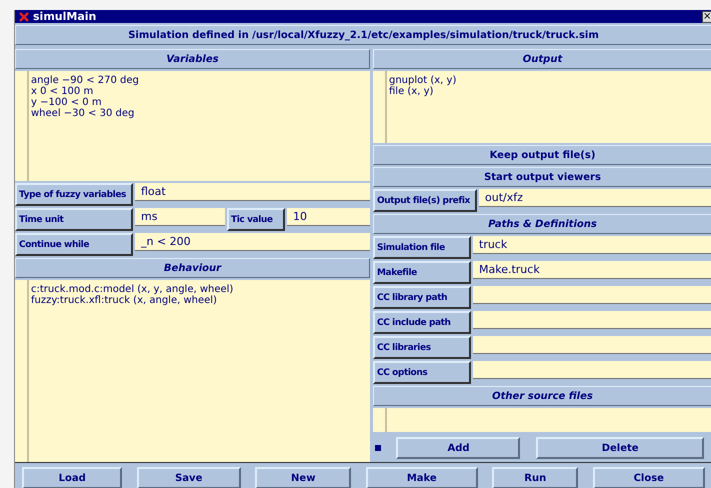  What do you see at coordinates (422, 272) in the screenshot?
I see `field-label-button: Makefile` at bounding box center [422, 272].